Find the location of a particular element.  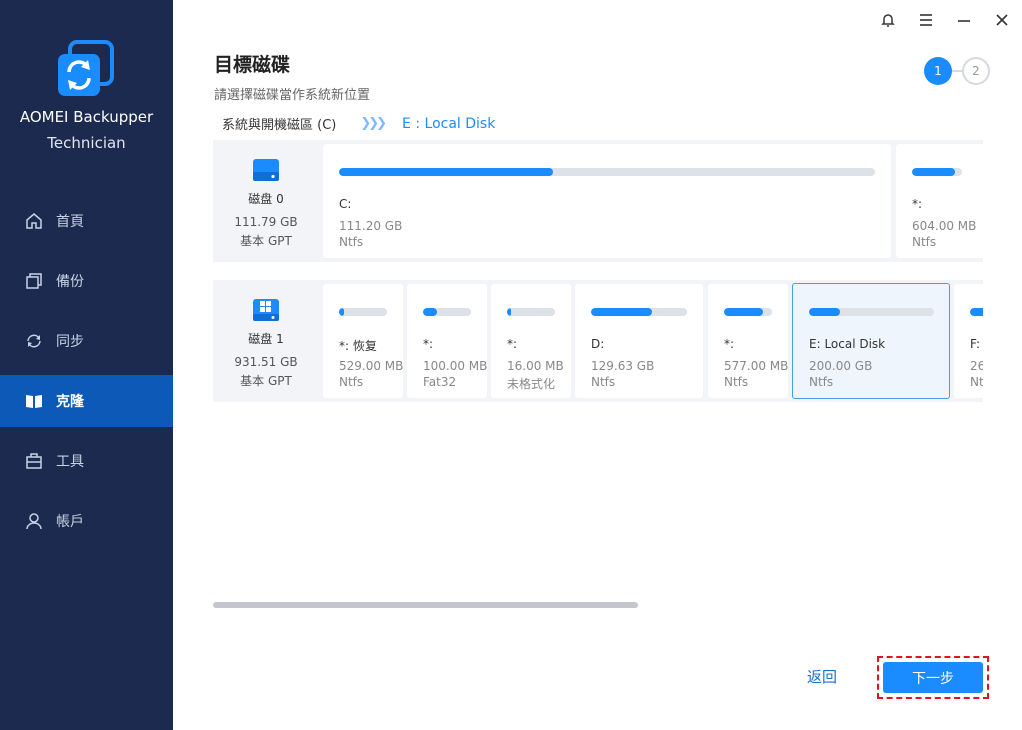

page-title: 目標磁碟 is located at coordinates (252, 65).